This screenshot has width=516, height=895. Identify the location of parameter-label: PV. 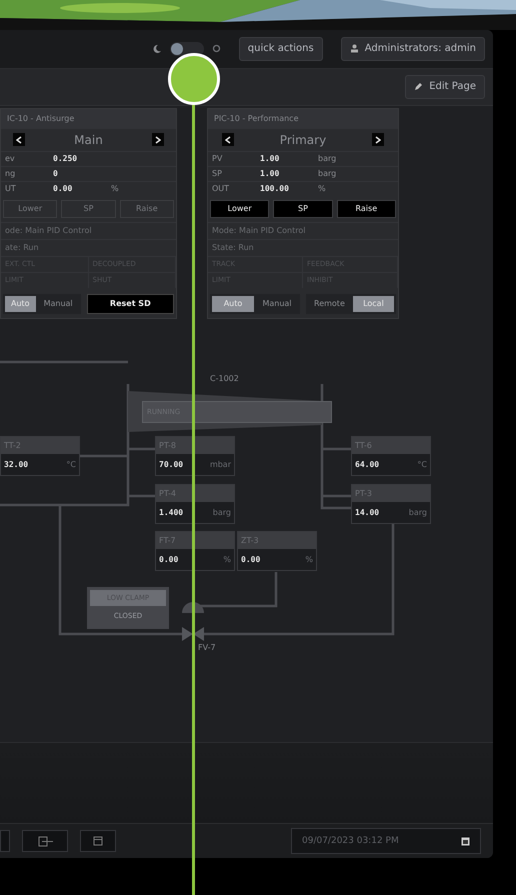
(218, 159).